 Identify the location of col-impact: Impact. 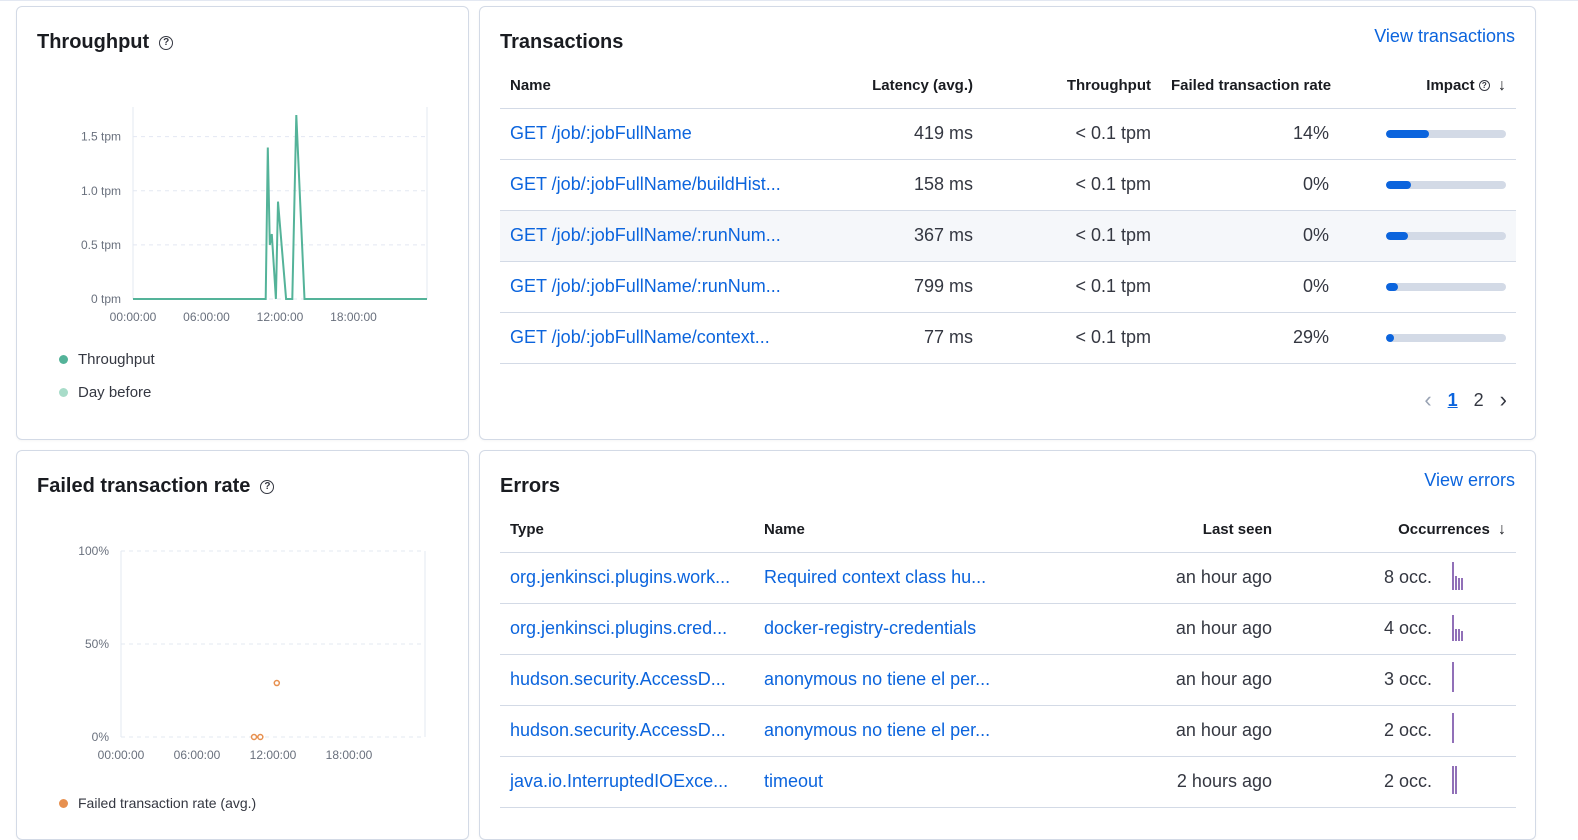
(1450, 85).